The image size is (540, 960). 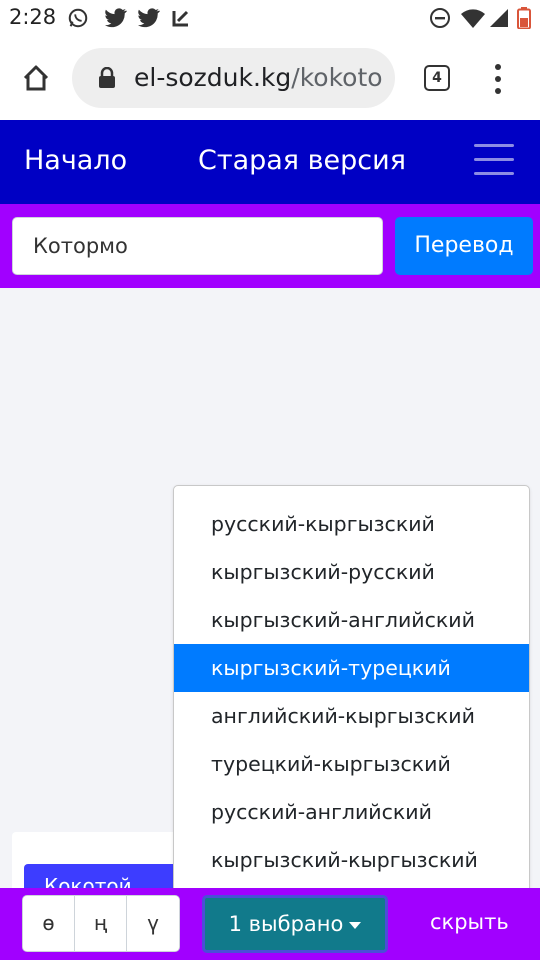 I want to click on url-text: el-sozduk.kg/kokoto, so click(x=258, y=77).